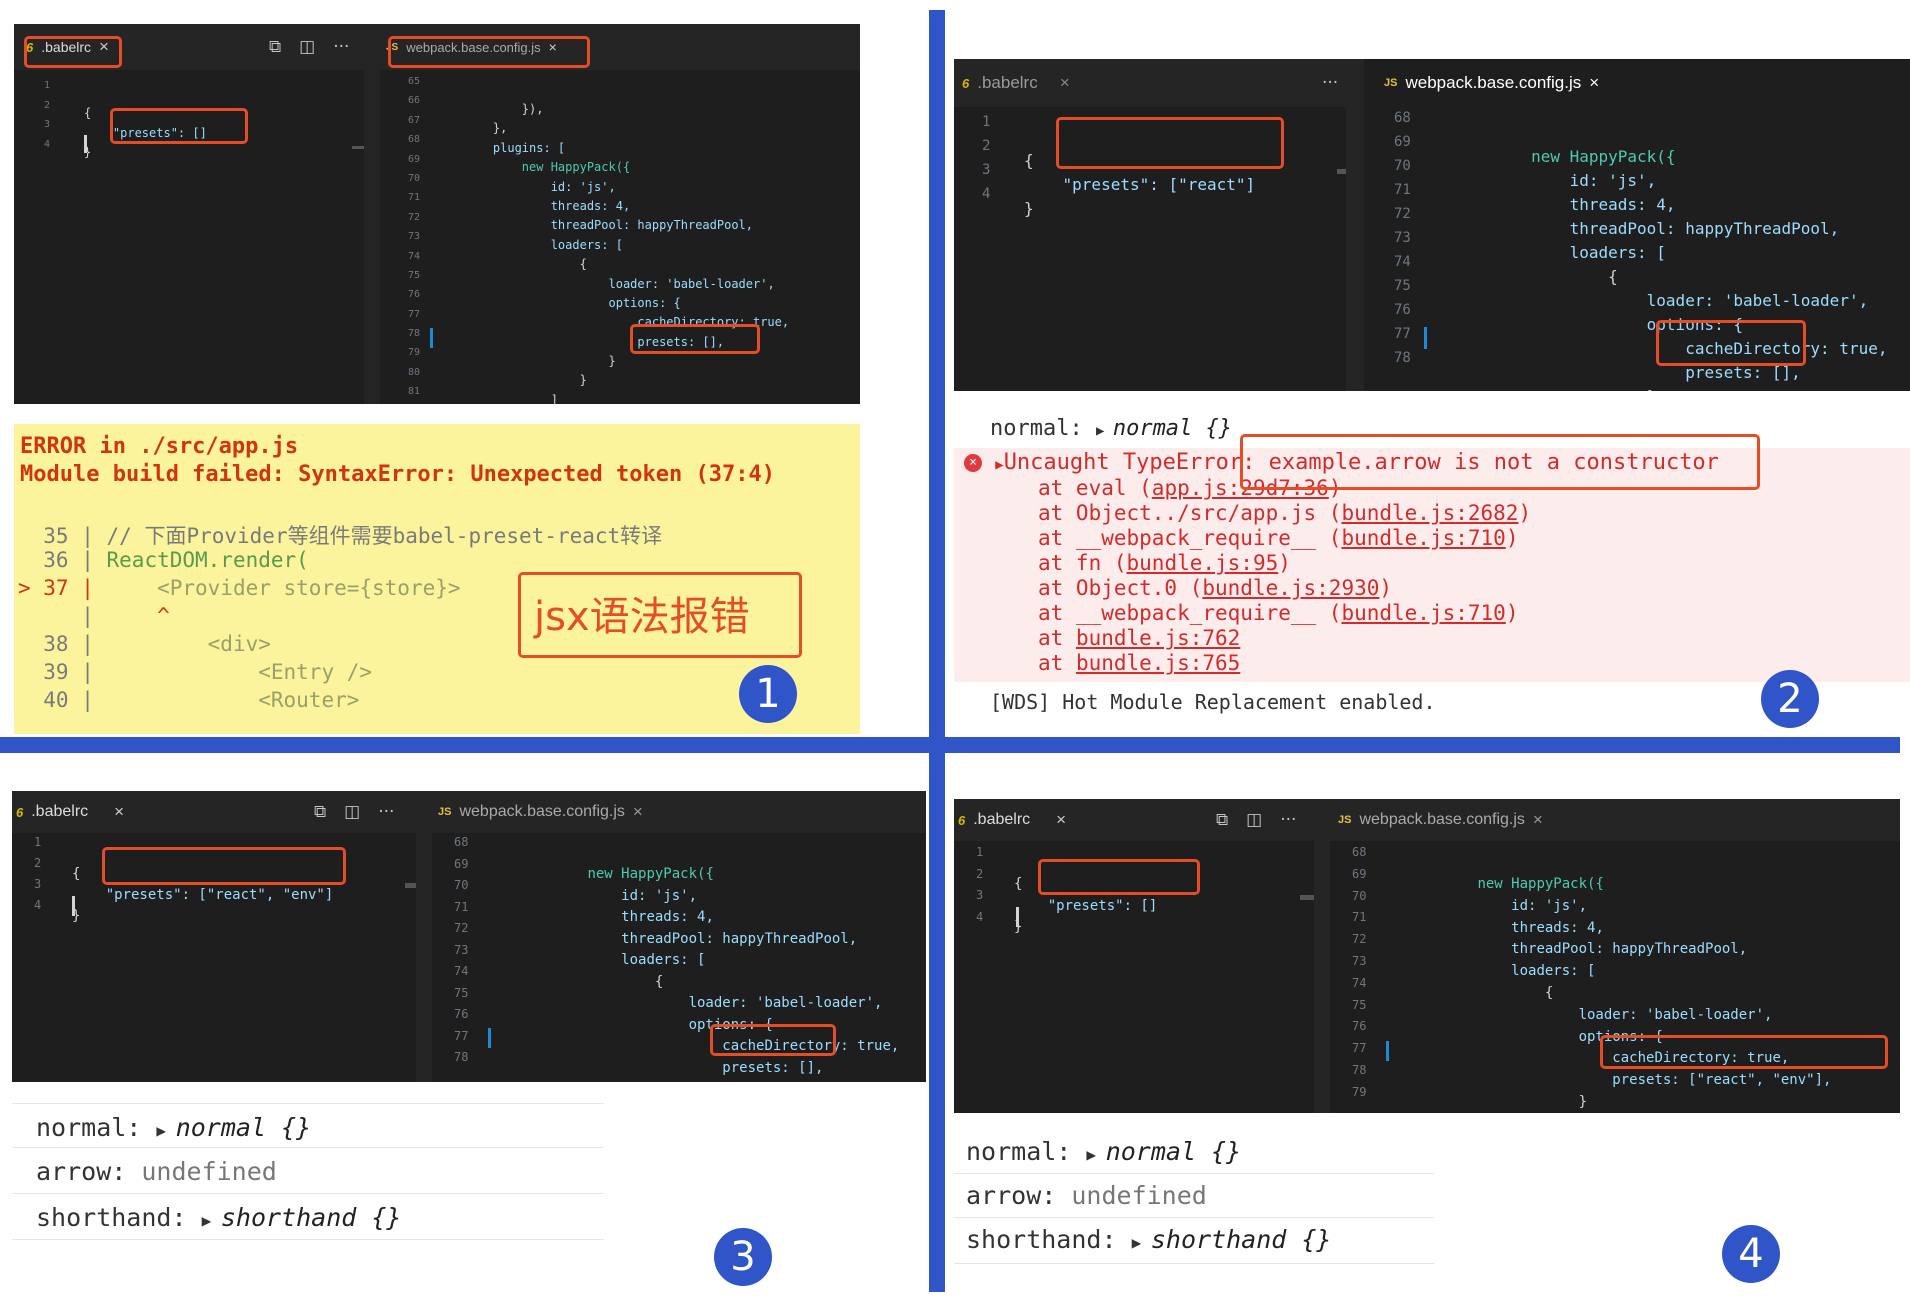  Describe the element at coordinates (962, 820) in the screenshot. I see `babel-config-icon: 6` at that location.